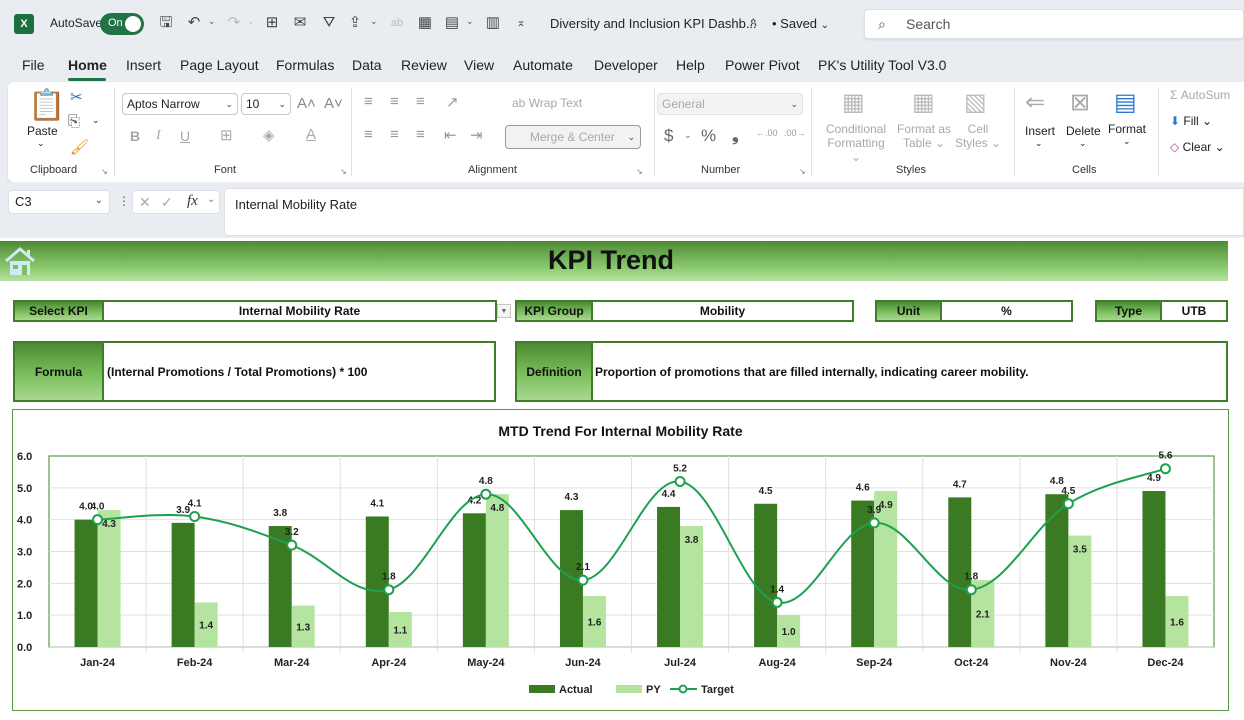  What do you see at coordinates (420, 134) in the screenshot?
I see `align-right-icon: ≡` at bounding box center [420, 134].